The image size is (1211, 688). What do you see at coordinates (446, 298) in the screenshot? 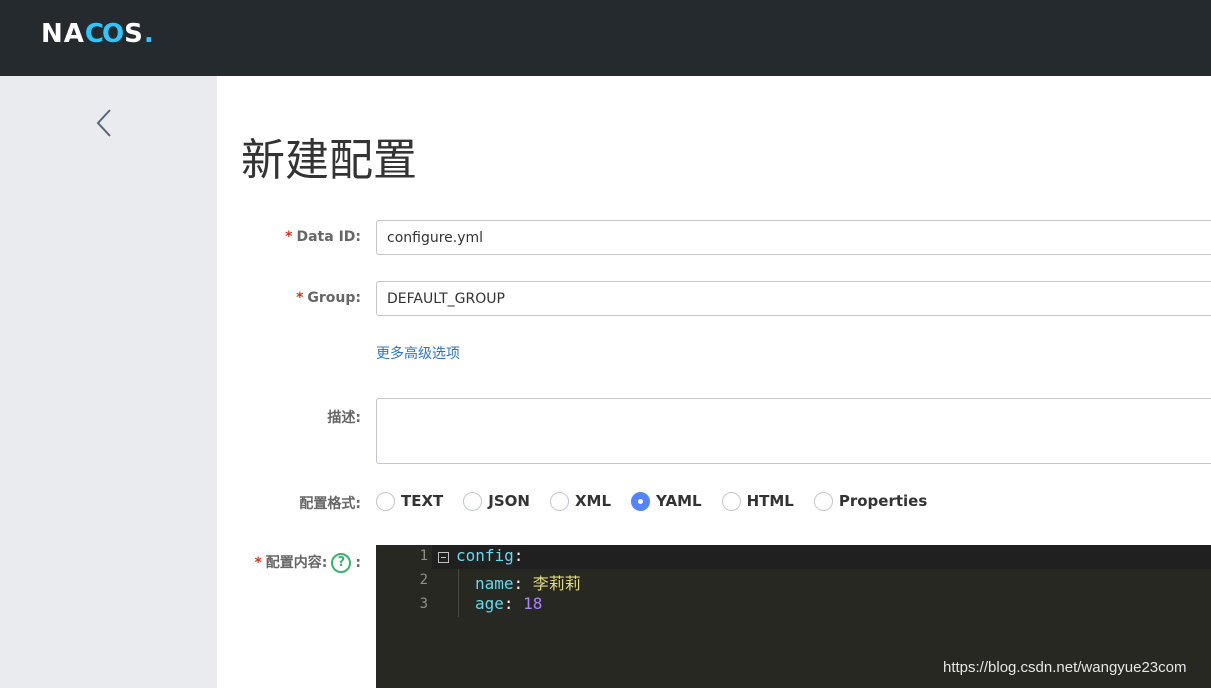
I see `group-value: DEFAULT_GROUP` at bounding box center [446, 298].